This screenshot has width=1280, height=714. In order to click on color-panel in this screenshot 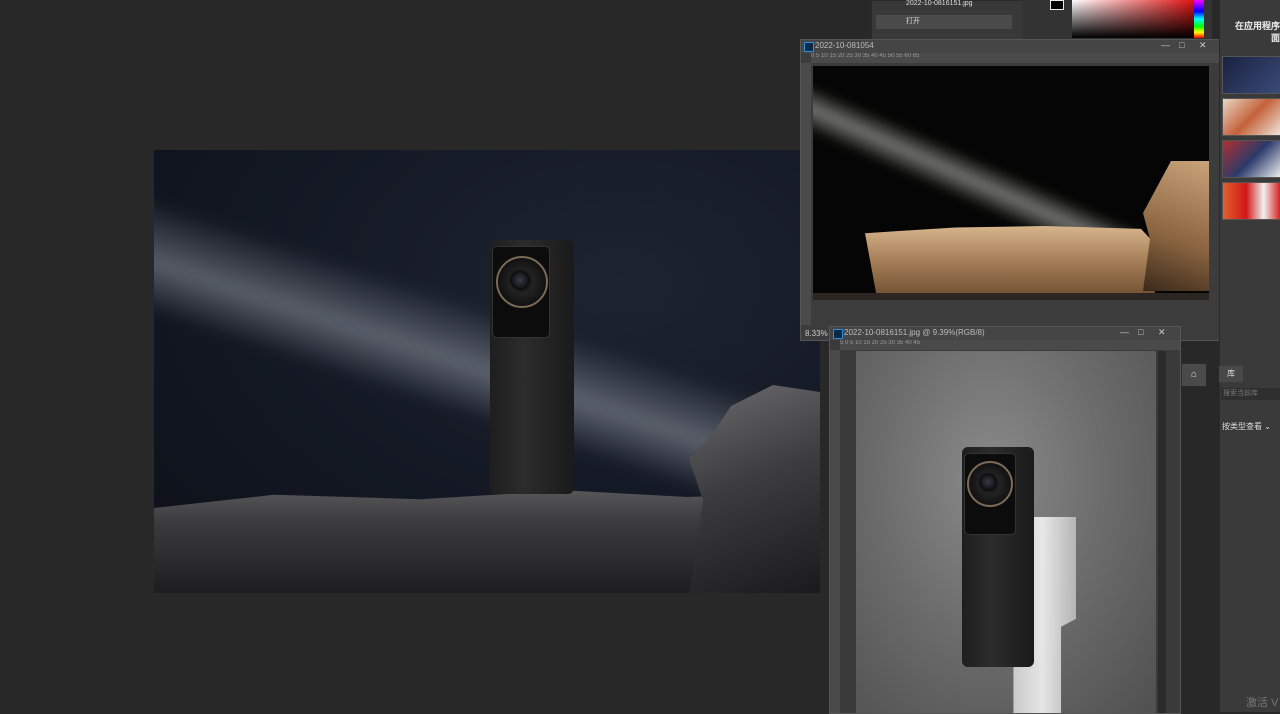, I will do `click(1117, 20)`.